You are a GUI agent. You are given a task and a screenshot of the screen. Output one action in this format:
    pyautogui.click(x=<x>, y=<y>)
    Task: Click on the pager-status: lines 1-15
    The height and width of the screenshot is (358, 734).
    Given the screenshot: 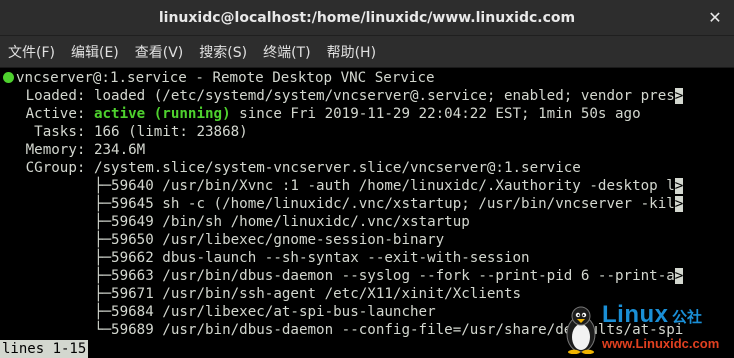 What is the action you would take?
    pyautogui.click(x=44, y=349)
    